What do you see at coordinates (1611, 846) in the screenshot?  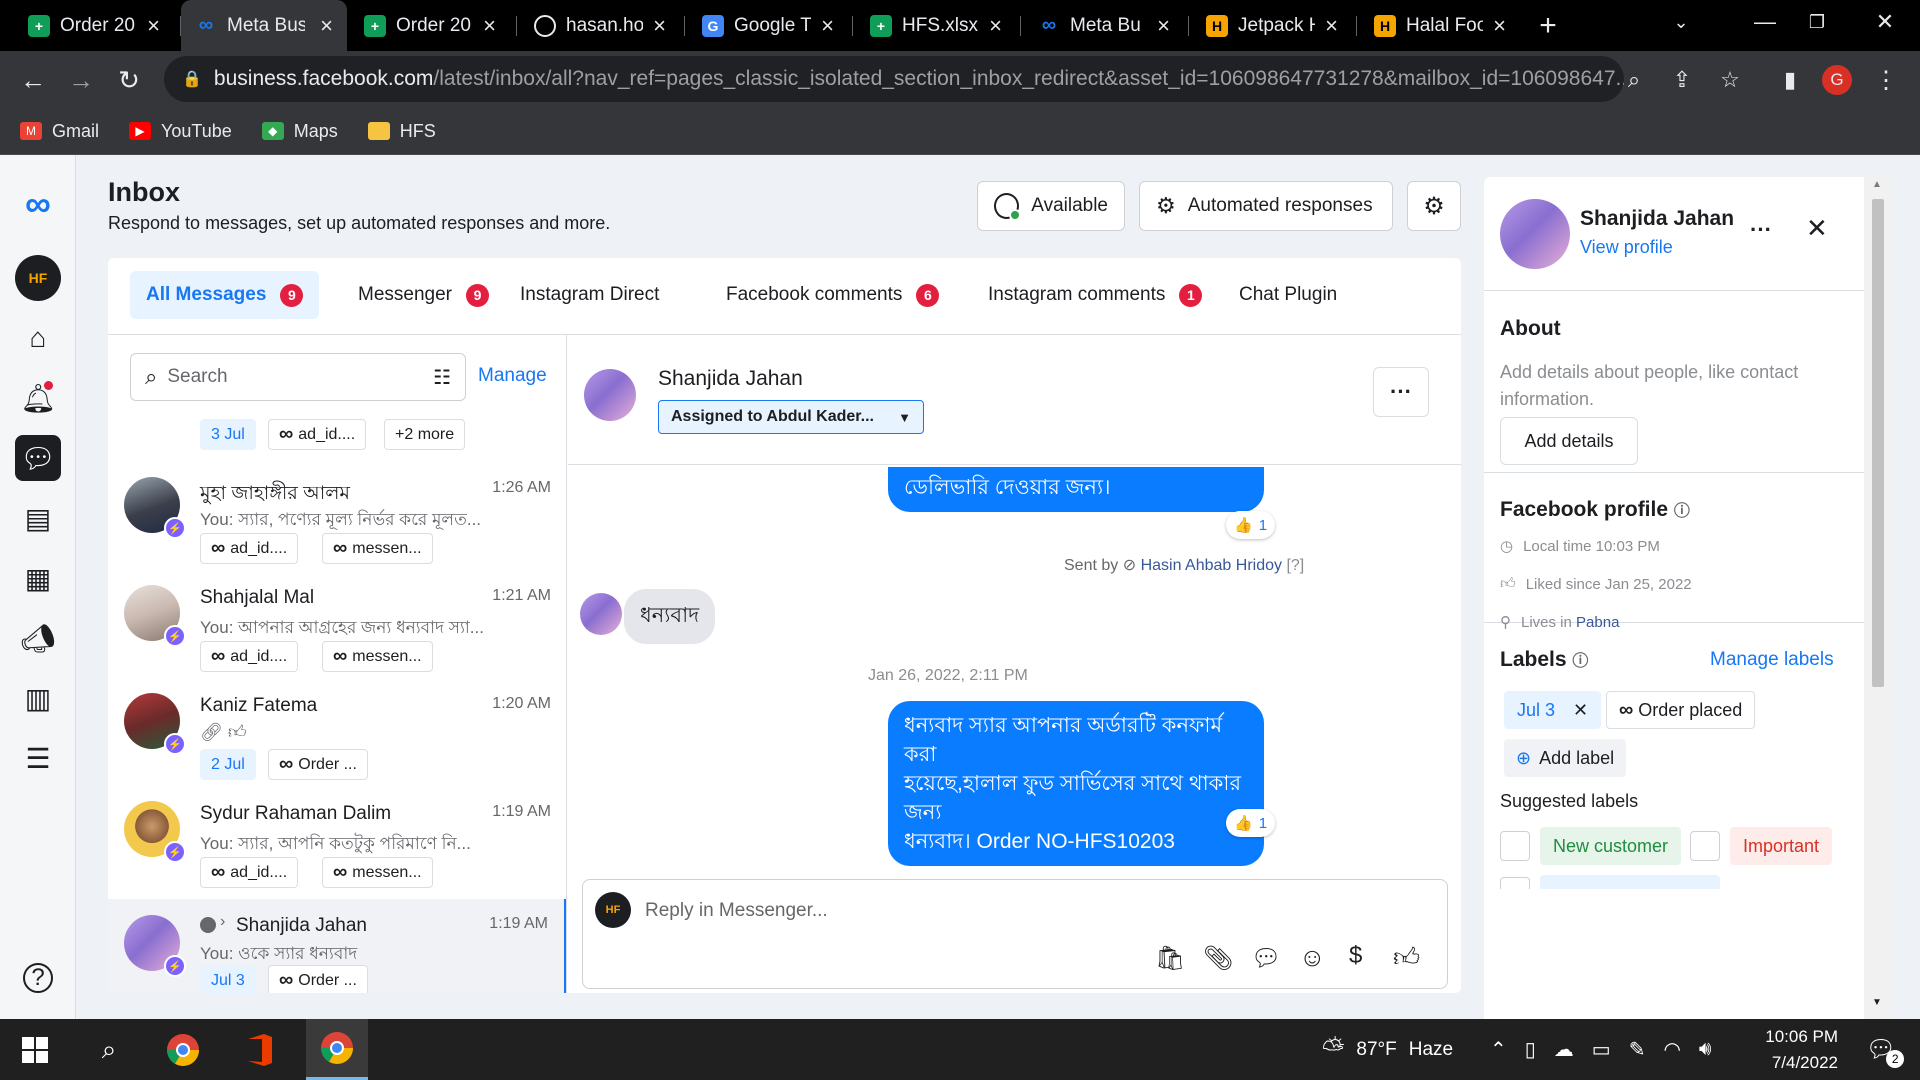 I see `suggested-label-chip: New customer` at bounding box center [1611, 846].